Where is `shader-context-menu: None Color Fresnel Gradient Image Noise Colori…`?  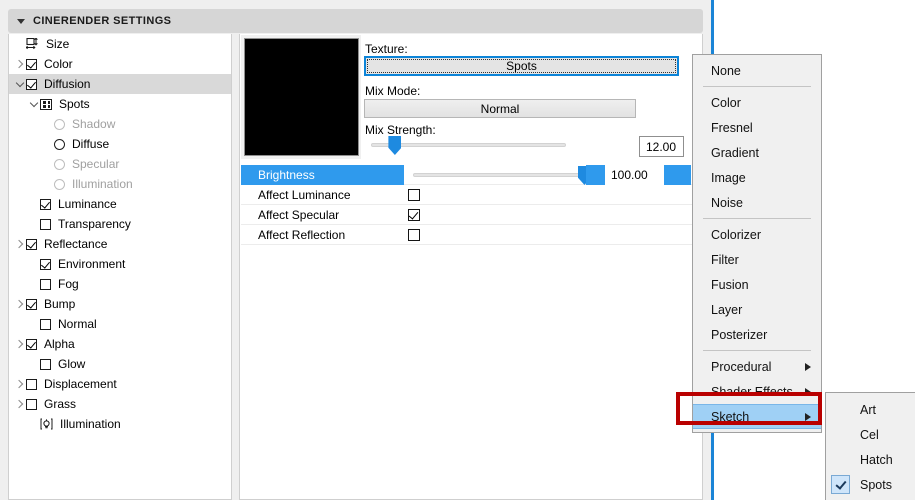 shader-context-menu: None Color Fresnel Gradient Image Noise Colori… is located at coordinates (757, 243).